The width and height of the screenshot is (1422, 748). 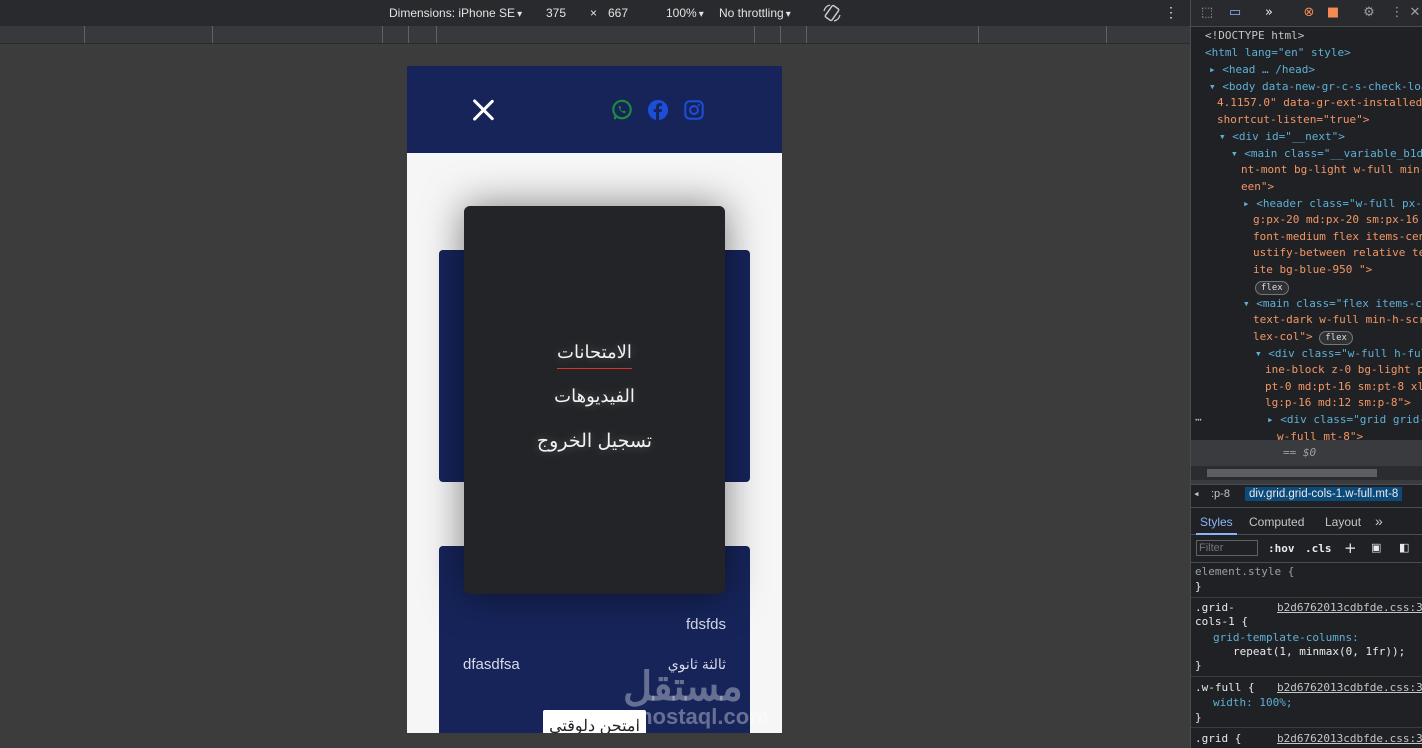 I want to click on tab-computed: Computed, so click(x=1276, y=522).